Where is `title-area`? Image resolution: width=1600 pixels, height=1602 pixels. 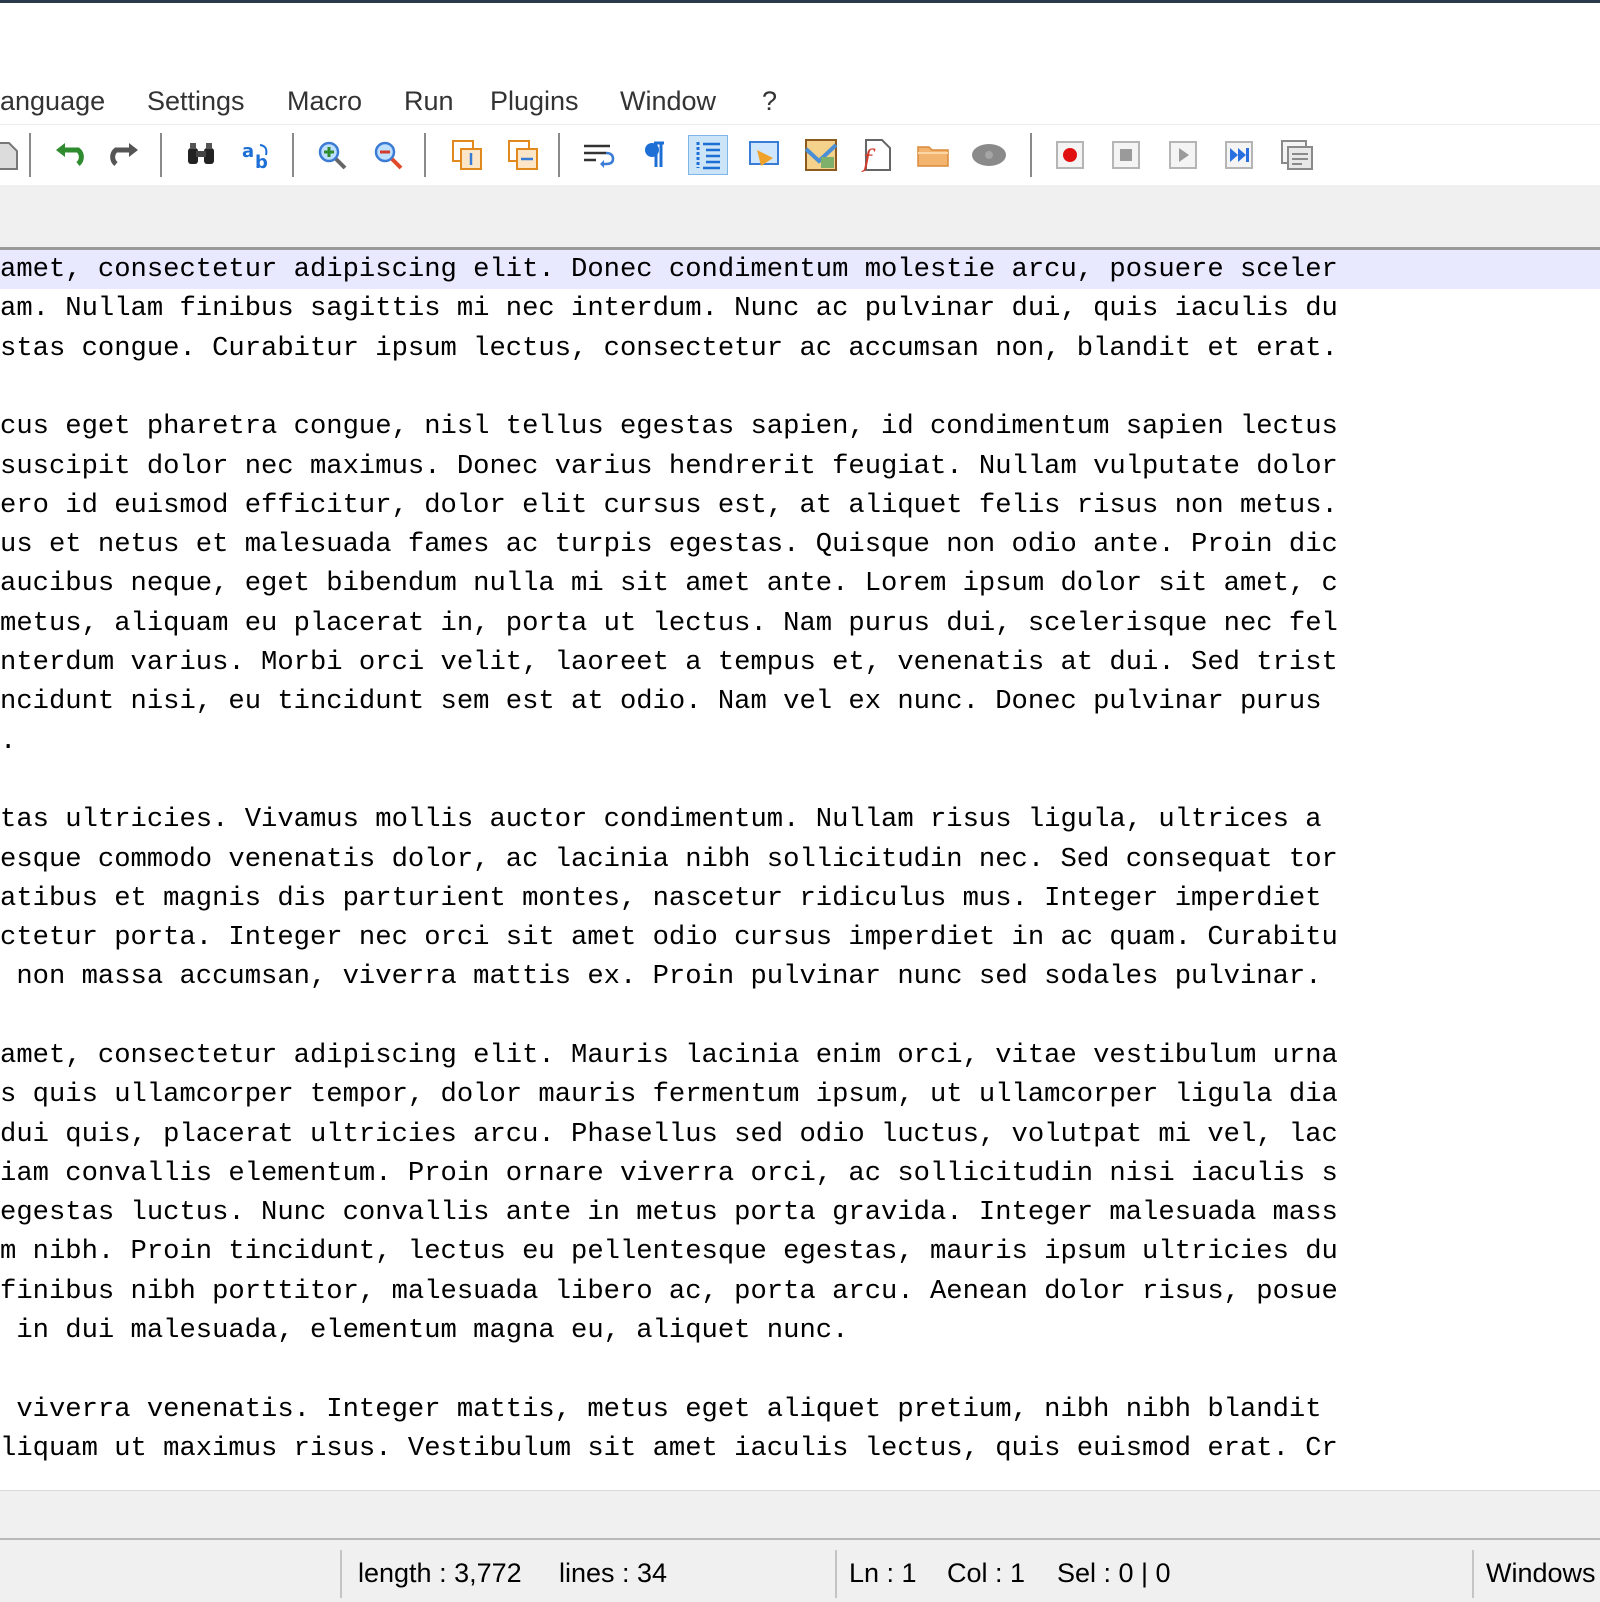
title-area is located at coordinates (800, 39).